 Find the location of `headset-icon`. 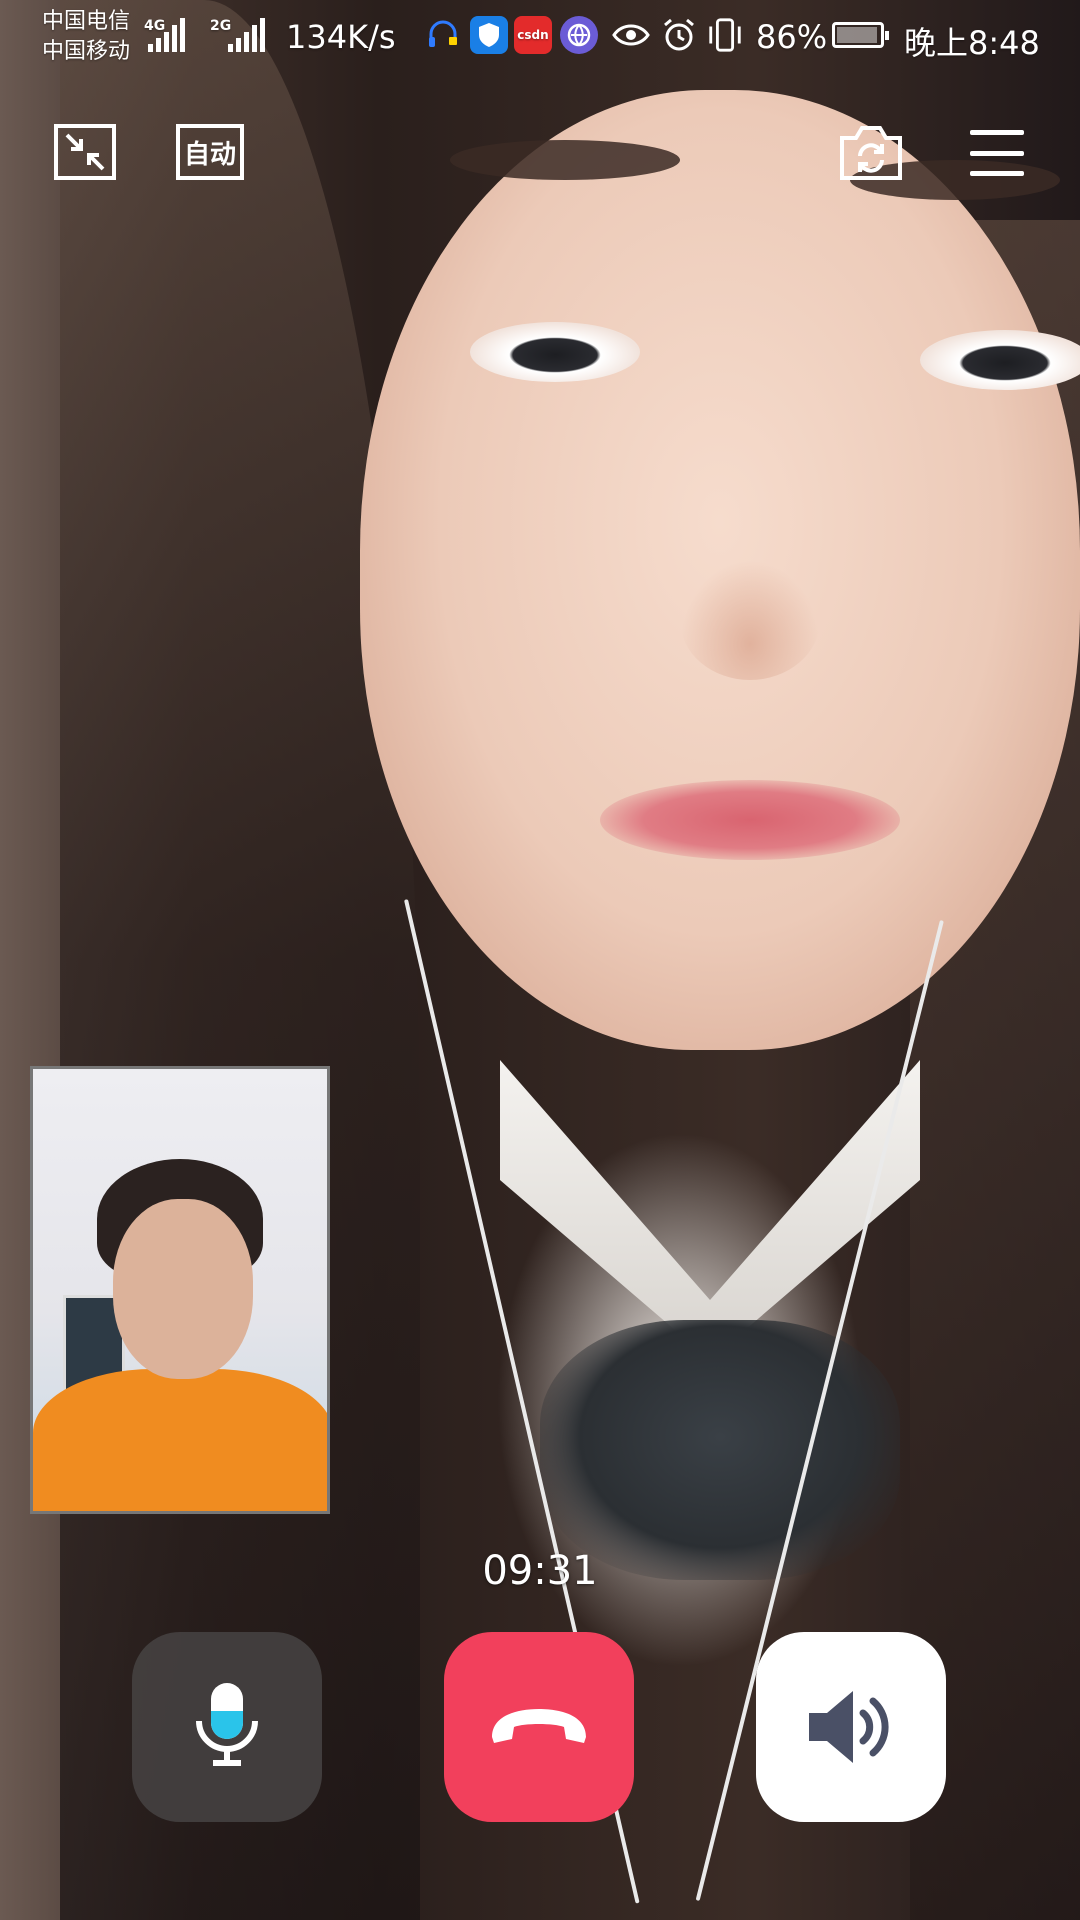

headset-icon is located at coordinates (443, 35).